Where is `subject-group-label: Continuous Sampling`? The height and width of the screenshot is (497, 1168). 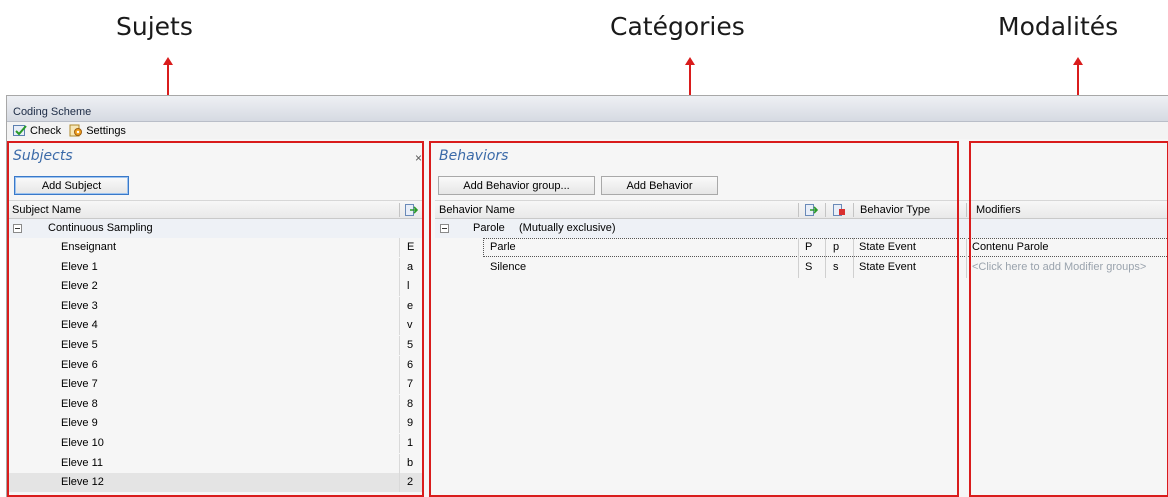 subject-group-label: Continuous Sampling is located at coordinates (100, 228).